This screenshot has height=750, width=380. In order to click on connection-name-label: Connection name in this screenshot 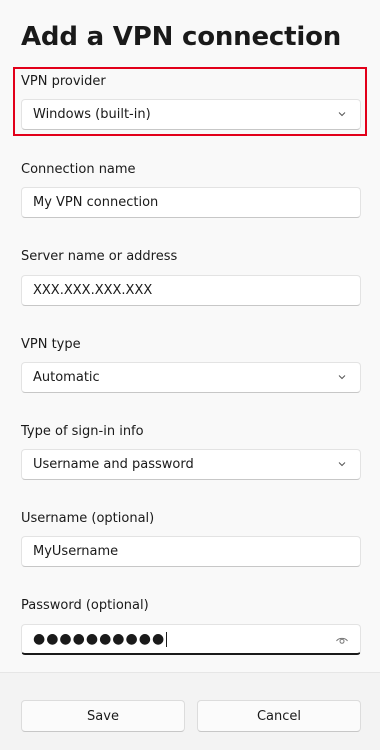, I will do `click(78, 169)`.